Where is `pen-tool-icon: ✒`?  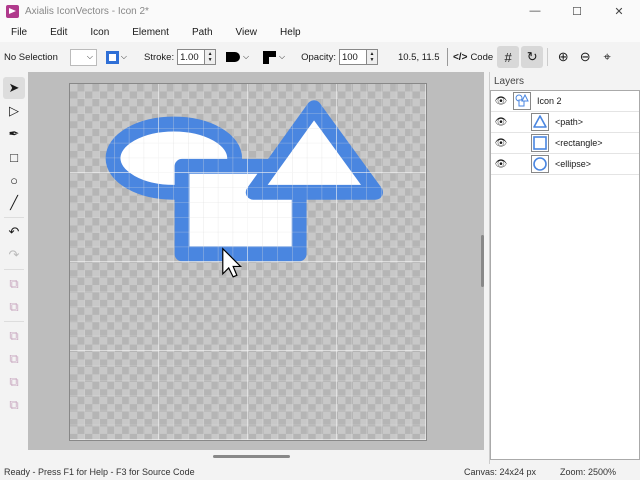 pen-tool-icon: ✒ is located at coordinates (14, 134).